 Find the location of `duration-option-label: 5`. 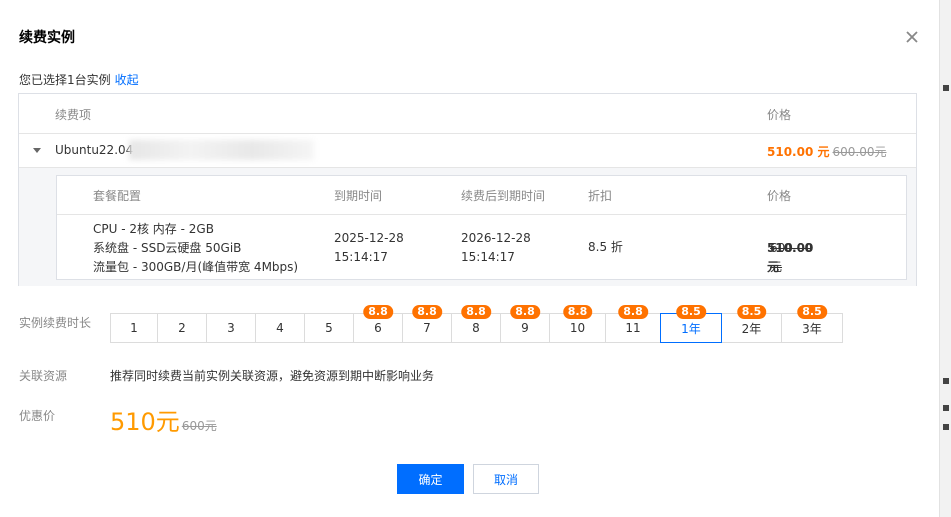

duration-option-label: 5 is located at coordinates (329, 328).